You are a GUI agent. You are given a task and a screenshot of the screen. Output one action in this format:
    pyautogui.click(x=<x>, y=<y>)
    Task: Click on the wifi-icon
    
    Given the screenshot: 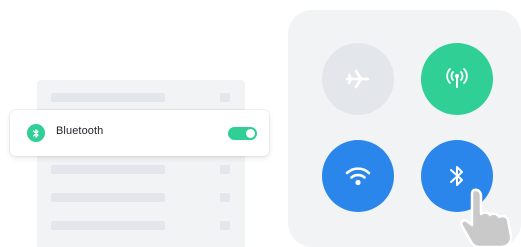 What is the action you would take?
    pyautogui.click(x=358, y=176)
    